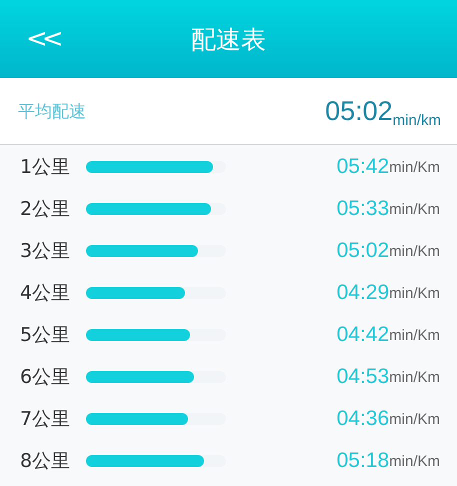 This screenshot has width=457, height=486. Describe the element at coordinates (363, 377) in the screenshot. I see `split-pace: 04:53` at that location.